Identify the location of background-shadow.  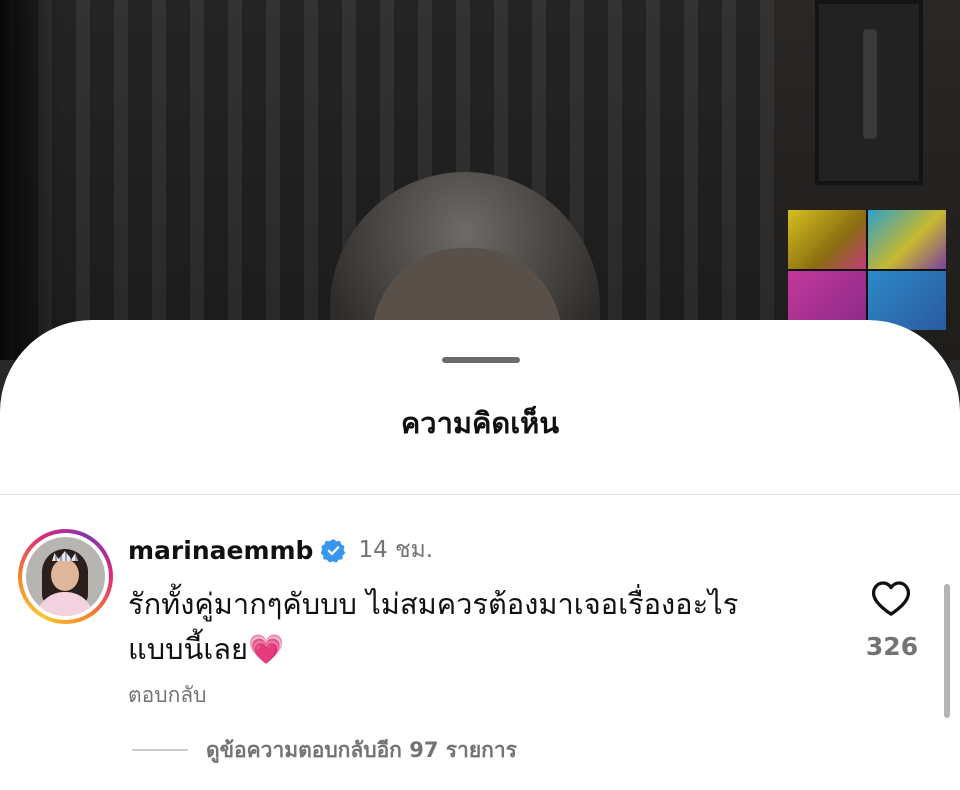
(30, 180).